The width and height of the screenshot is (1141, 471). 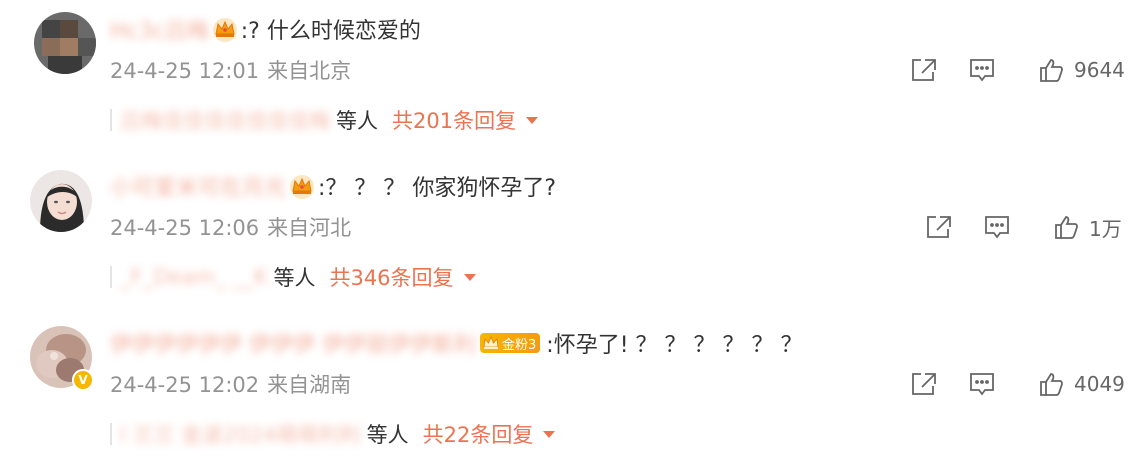 I want to click on like-button: 9644, so click(x=1081, y=70).